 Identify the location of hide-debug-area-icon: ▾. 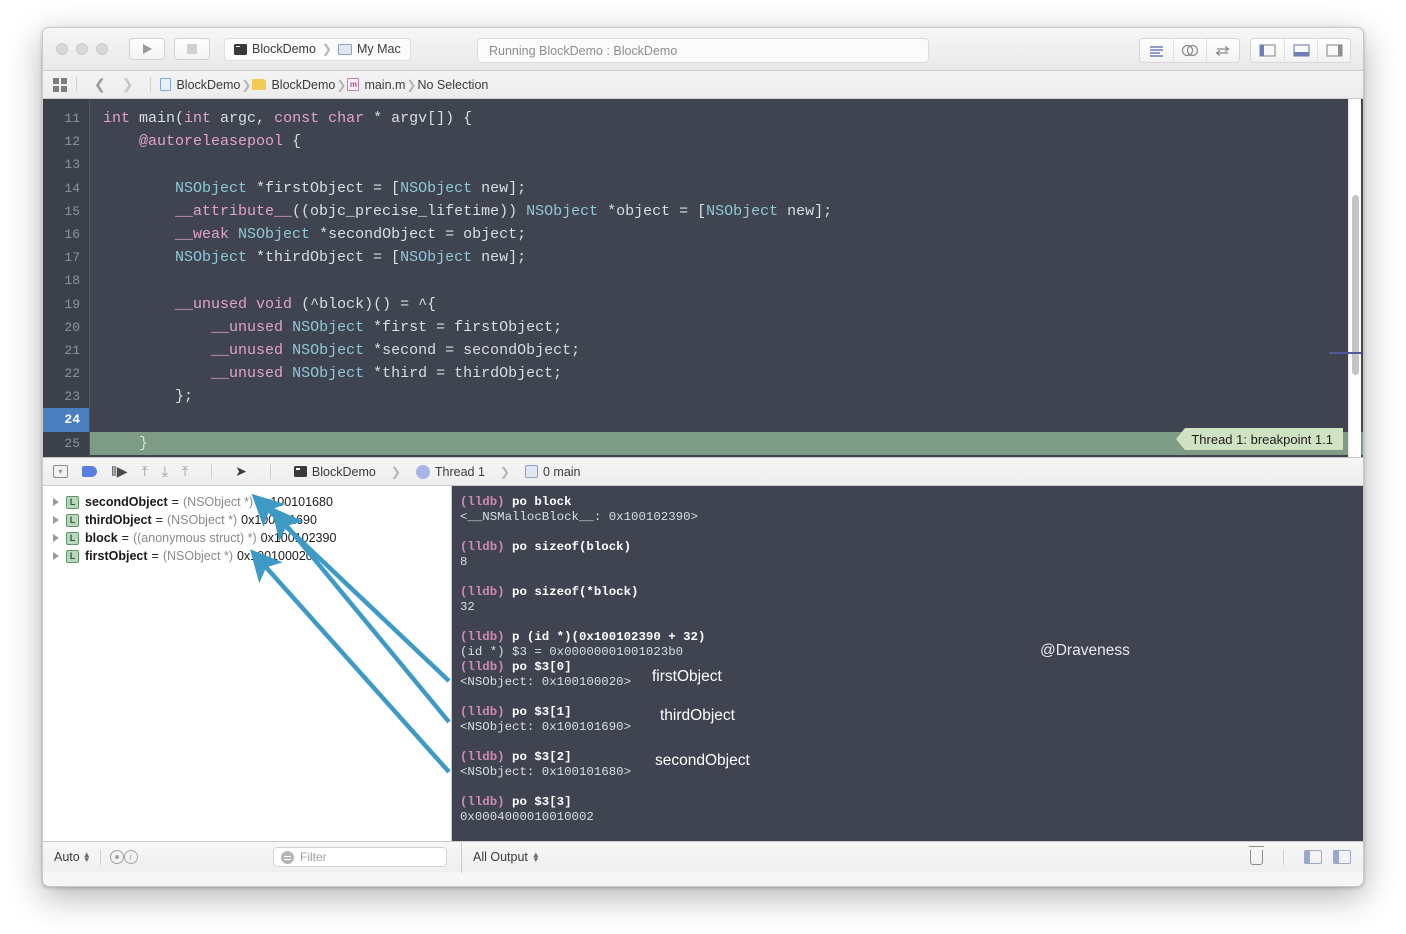
(60, 471).